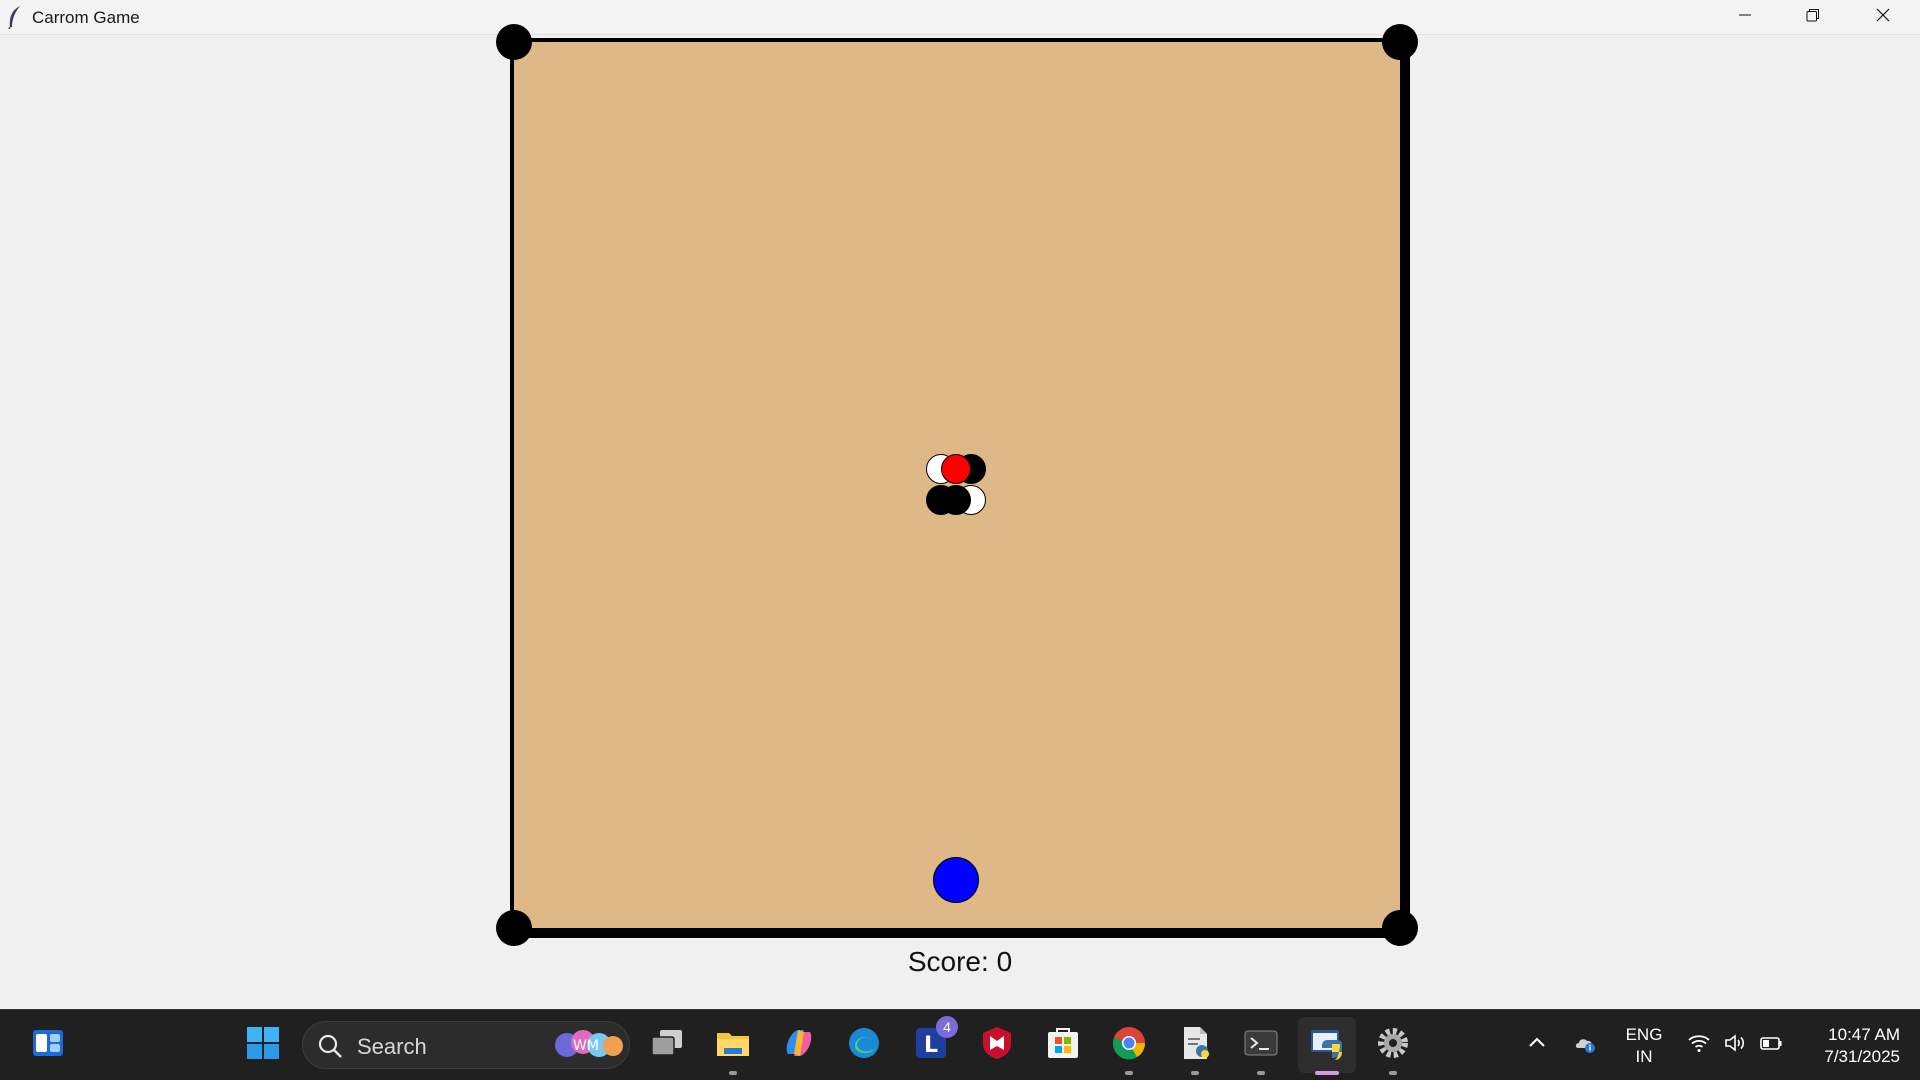  I want to click on show-hidden-icons-button, so click(1537, 1045).